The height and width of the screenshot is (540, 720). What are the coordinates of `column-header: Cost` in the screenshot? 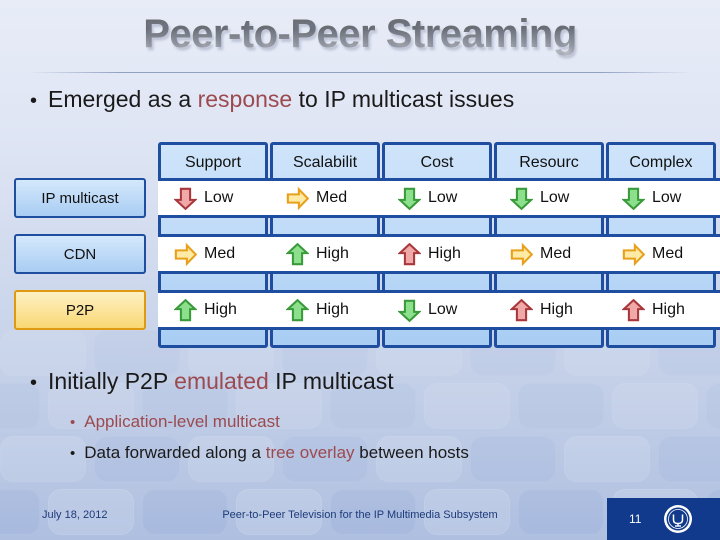 It's located at (437, 162).